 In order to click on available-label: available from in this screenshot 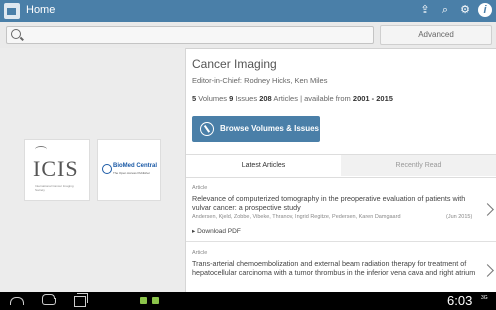, I will do `click(327, 98)`.